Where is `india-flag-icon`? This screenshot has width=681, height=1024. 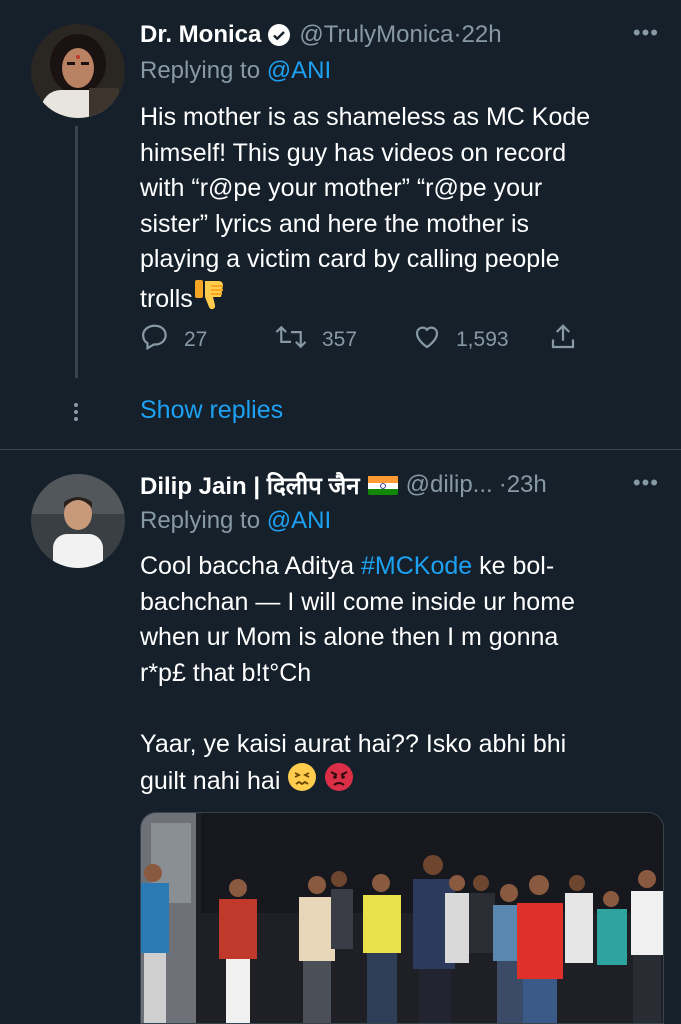
india-flag-icon is located at coordinates (382, 485).